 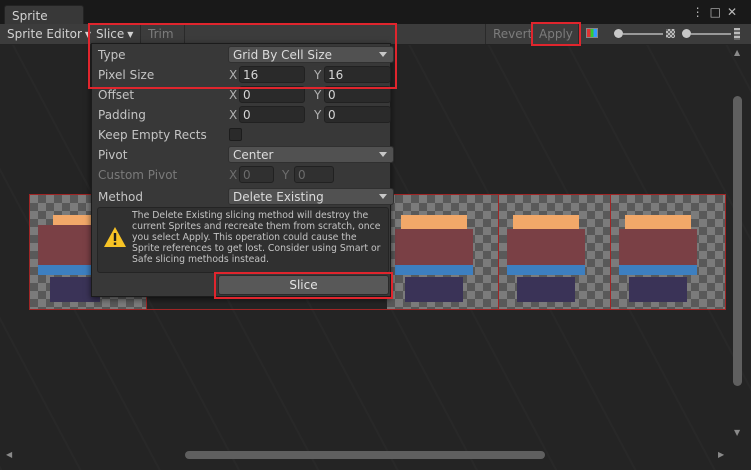 I want to click on offset-row: Offset X 0 Y 0, so click(x=244, y=95).